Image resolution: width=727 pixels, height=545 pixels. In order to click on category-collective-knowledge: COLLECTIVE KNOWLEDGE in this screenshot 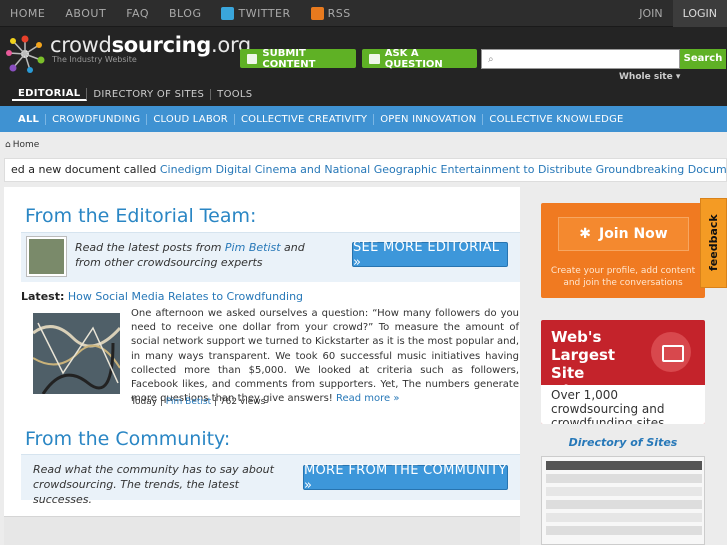, I will do `click(556, 119)`.